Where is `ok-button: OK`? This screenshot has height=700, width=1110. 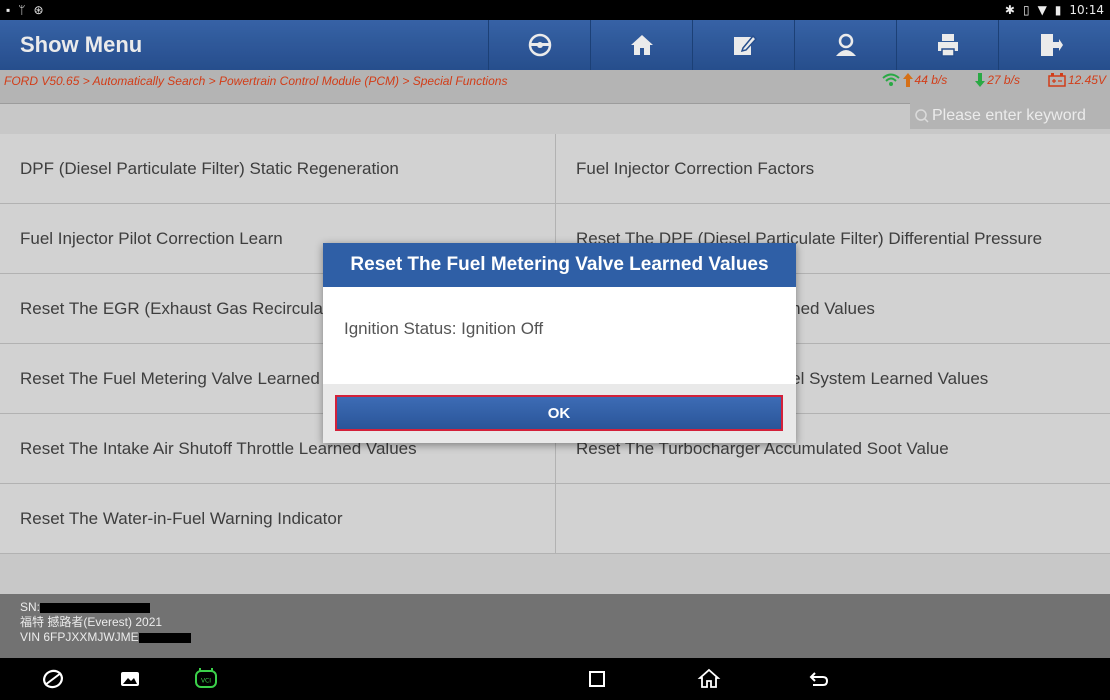 ok-button: OK is located at coordinates (559, 413).